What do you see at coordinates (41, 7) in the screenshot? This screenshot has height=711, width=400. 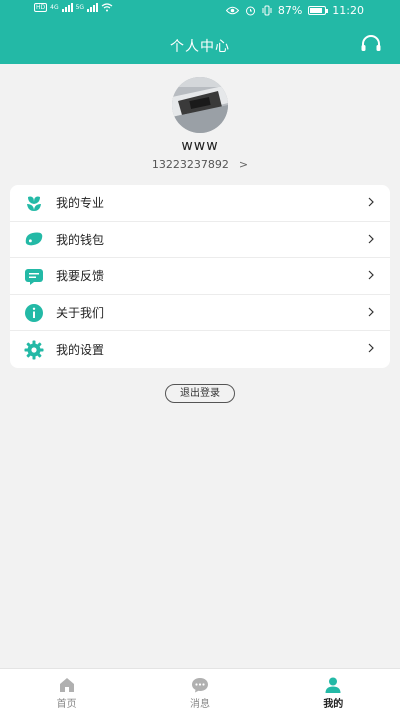 I see `hd-badge: HD` at bounding box center [41, 7].